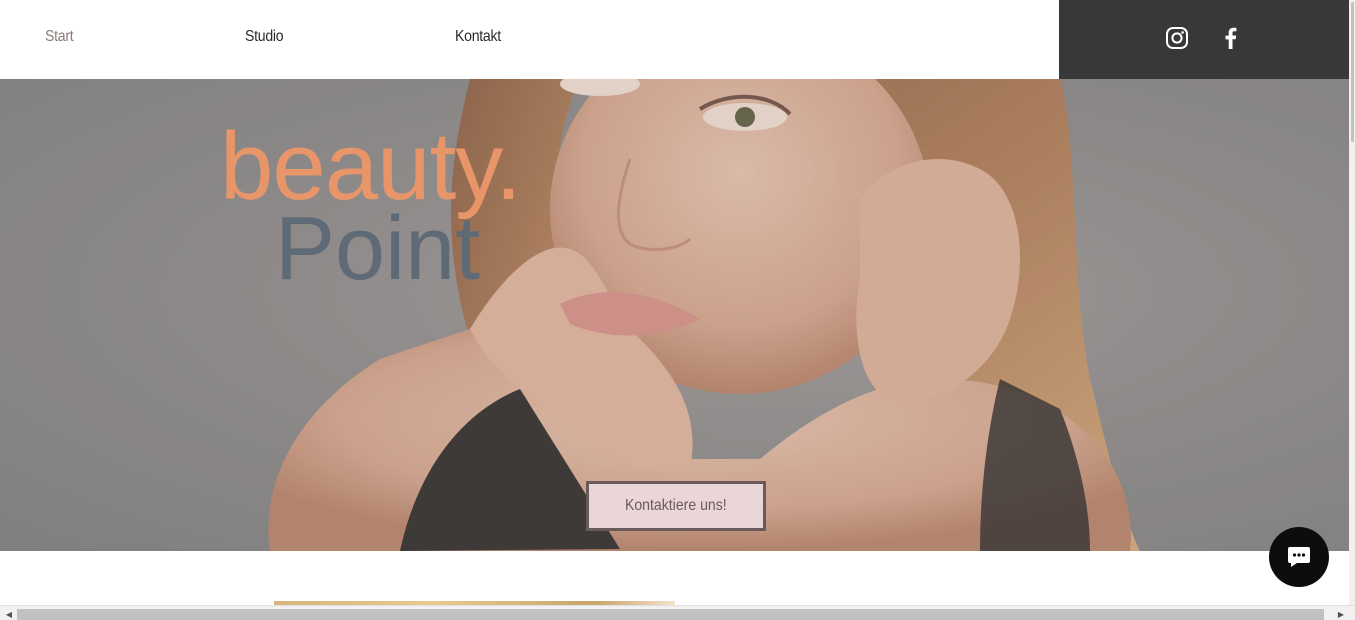  I want to click on nav-item-kontakt: Kontakt, so click(478, 37).